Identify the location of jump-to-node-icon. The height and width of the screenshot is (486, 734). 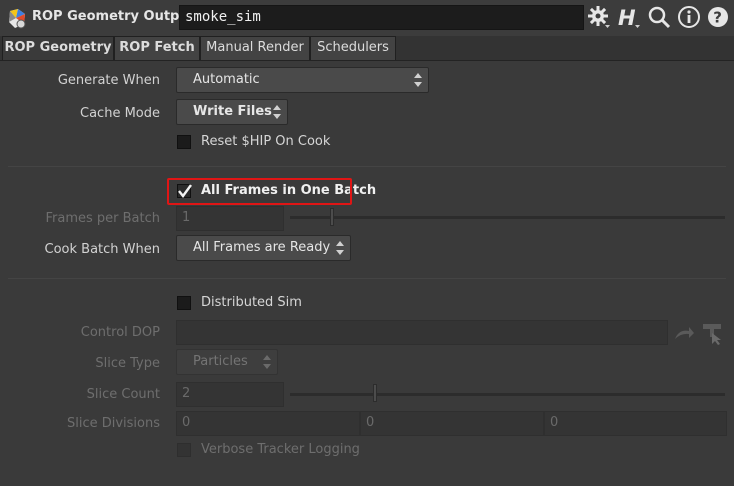
(684, 333).